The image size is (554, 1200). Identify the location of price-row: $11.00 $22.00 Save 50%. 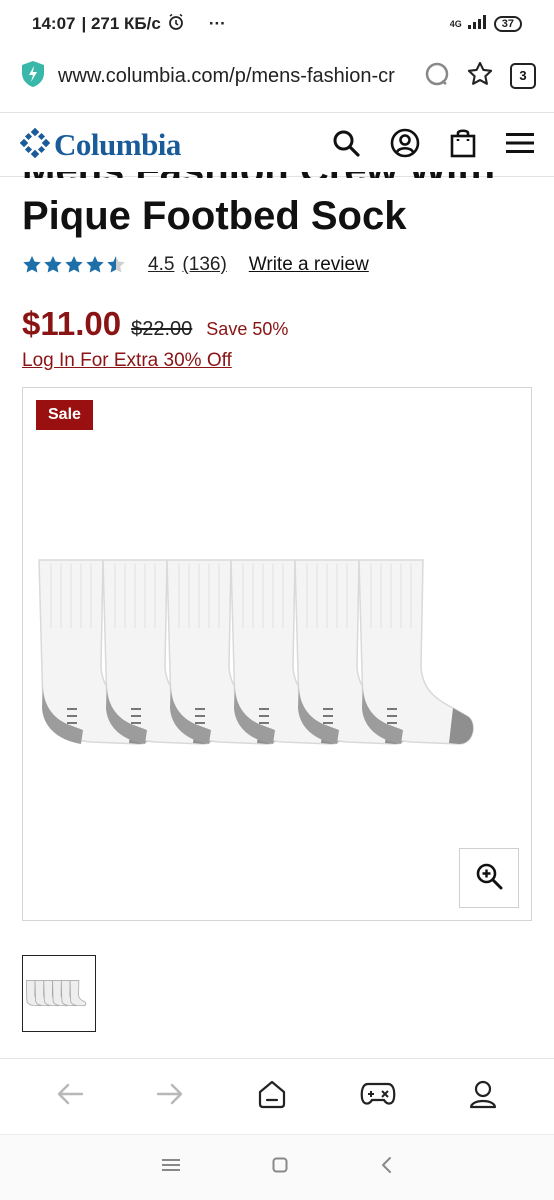
(155, 324).